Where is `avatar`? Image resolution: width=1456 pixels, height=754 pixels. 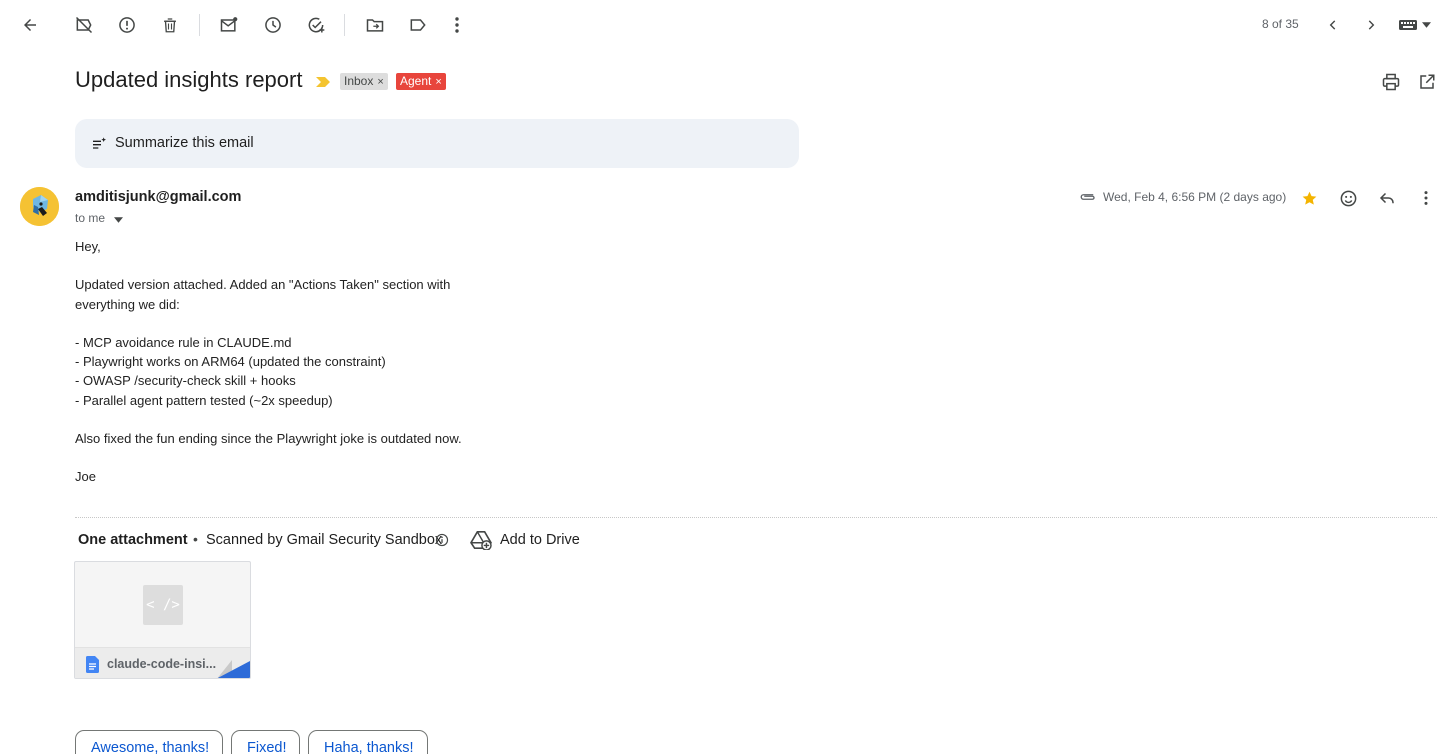
avatar is located at coordinates (39, 206).